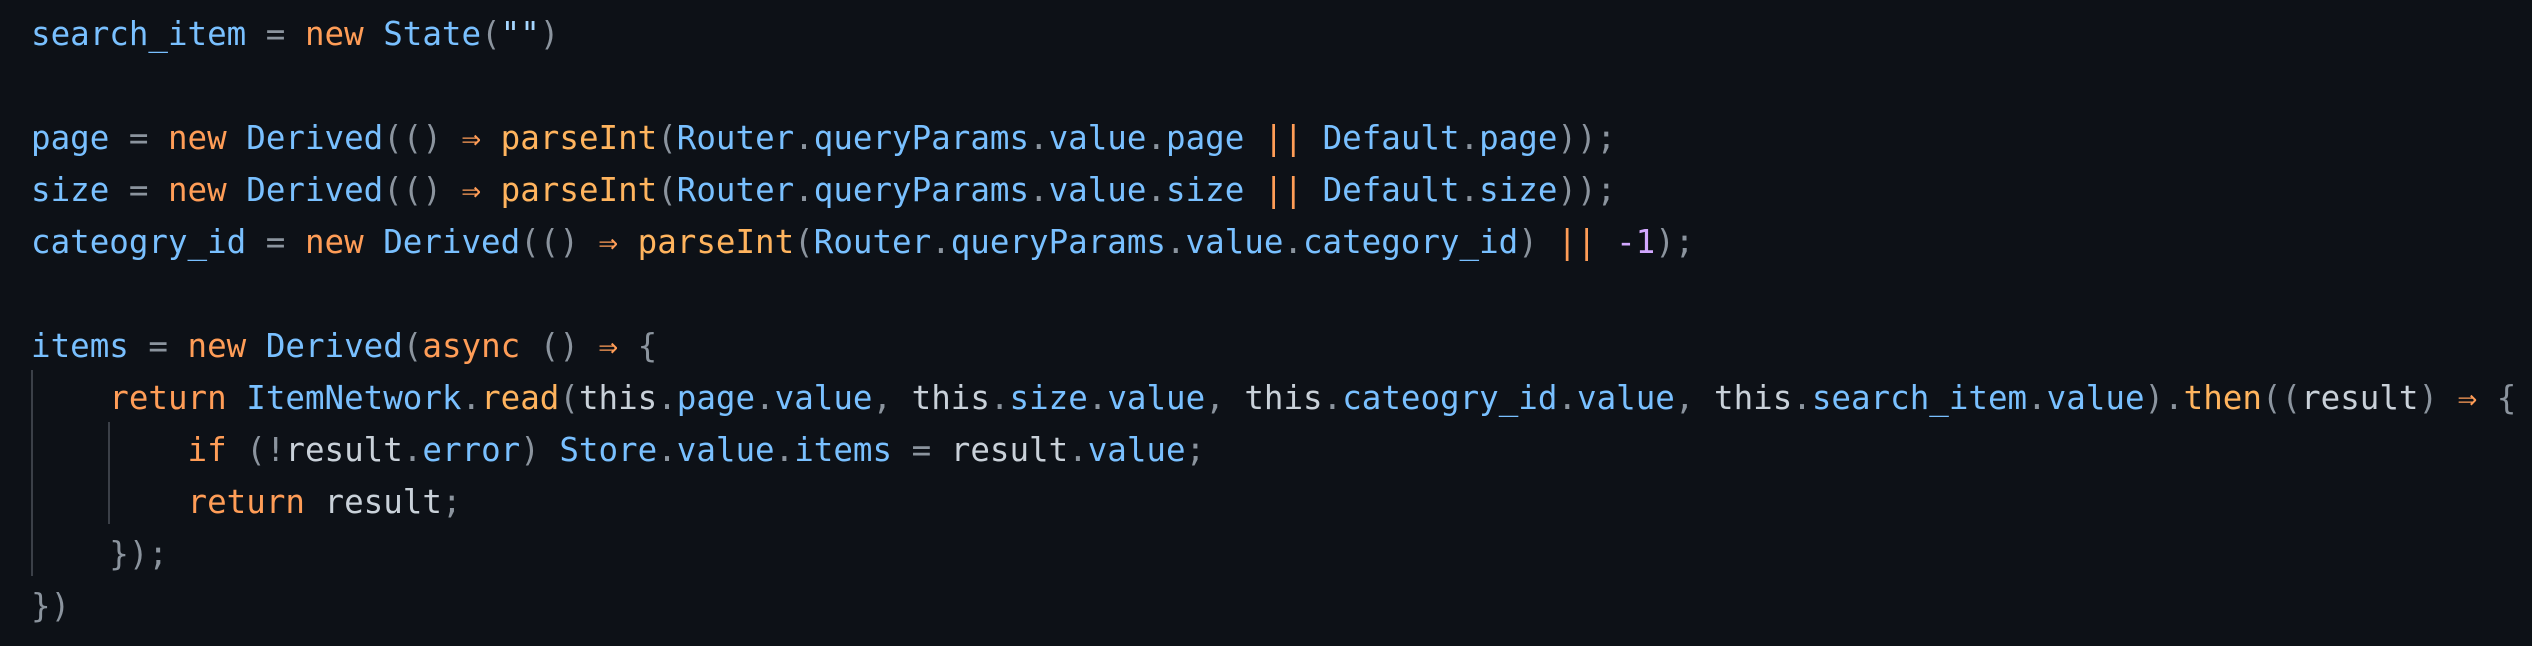 The height and width of the screenshot is (646, 2532). I want to click on code-line: return result;, so click(246, 502).